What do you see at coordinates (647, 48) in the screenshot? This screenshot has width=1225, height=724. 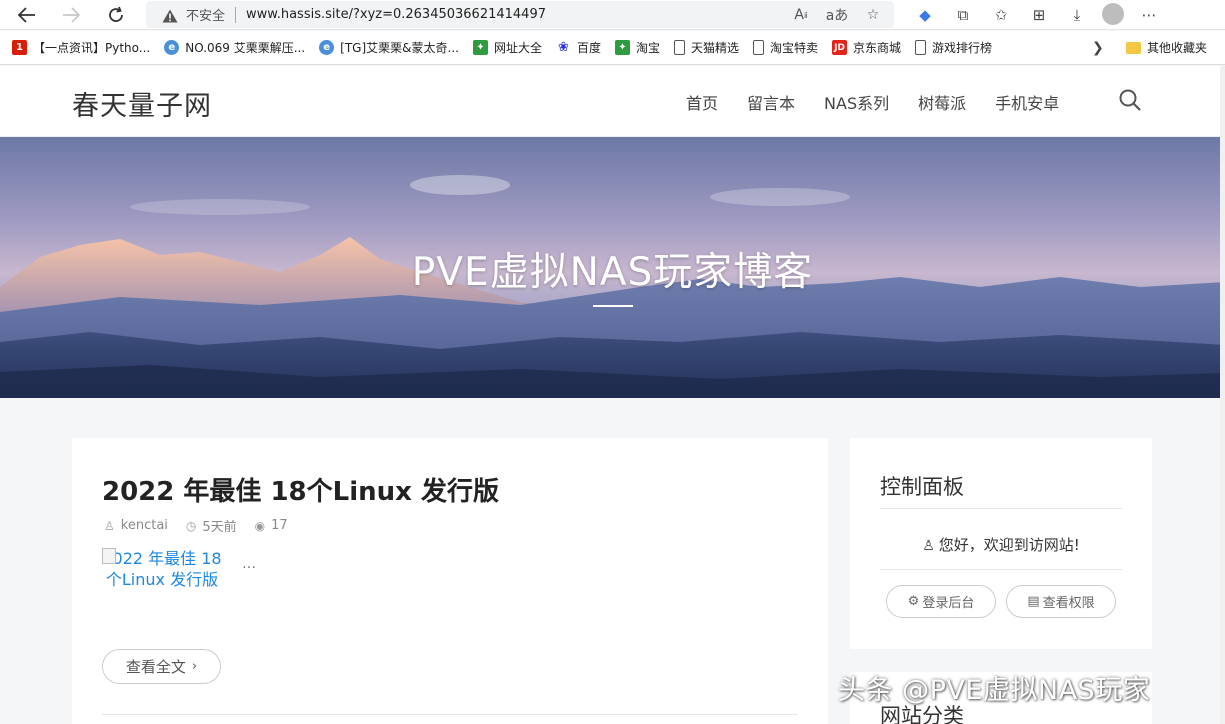 I see `bookmark-label: 淘宝` at bounding box center [647, 48].